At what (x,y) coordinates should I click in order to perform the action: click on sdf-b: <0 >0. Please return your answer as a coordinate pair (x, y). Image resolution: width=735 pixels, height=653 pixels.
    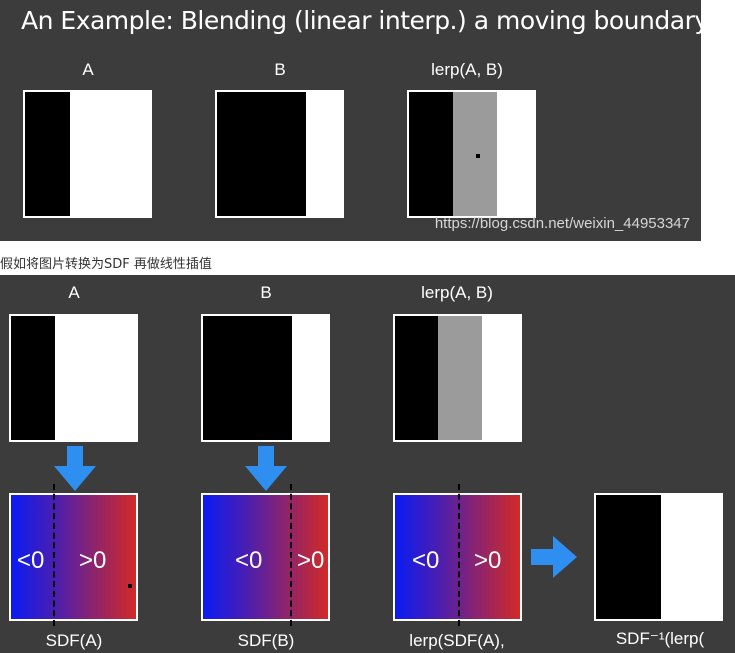
    Looking at the image, I should click on (265, 555).